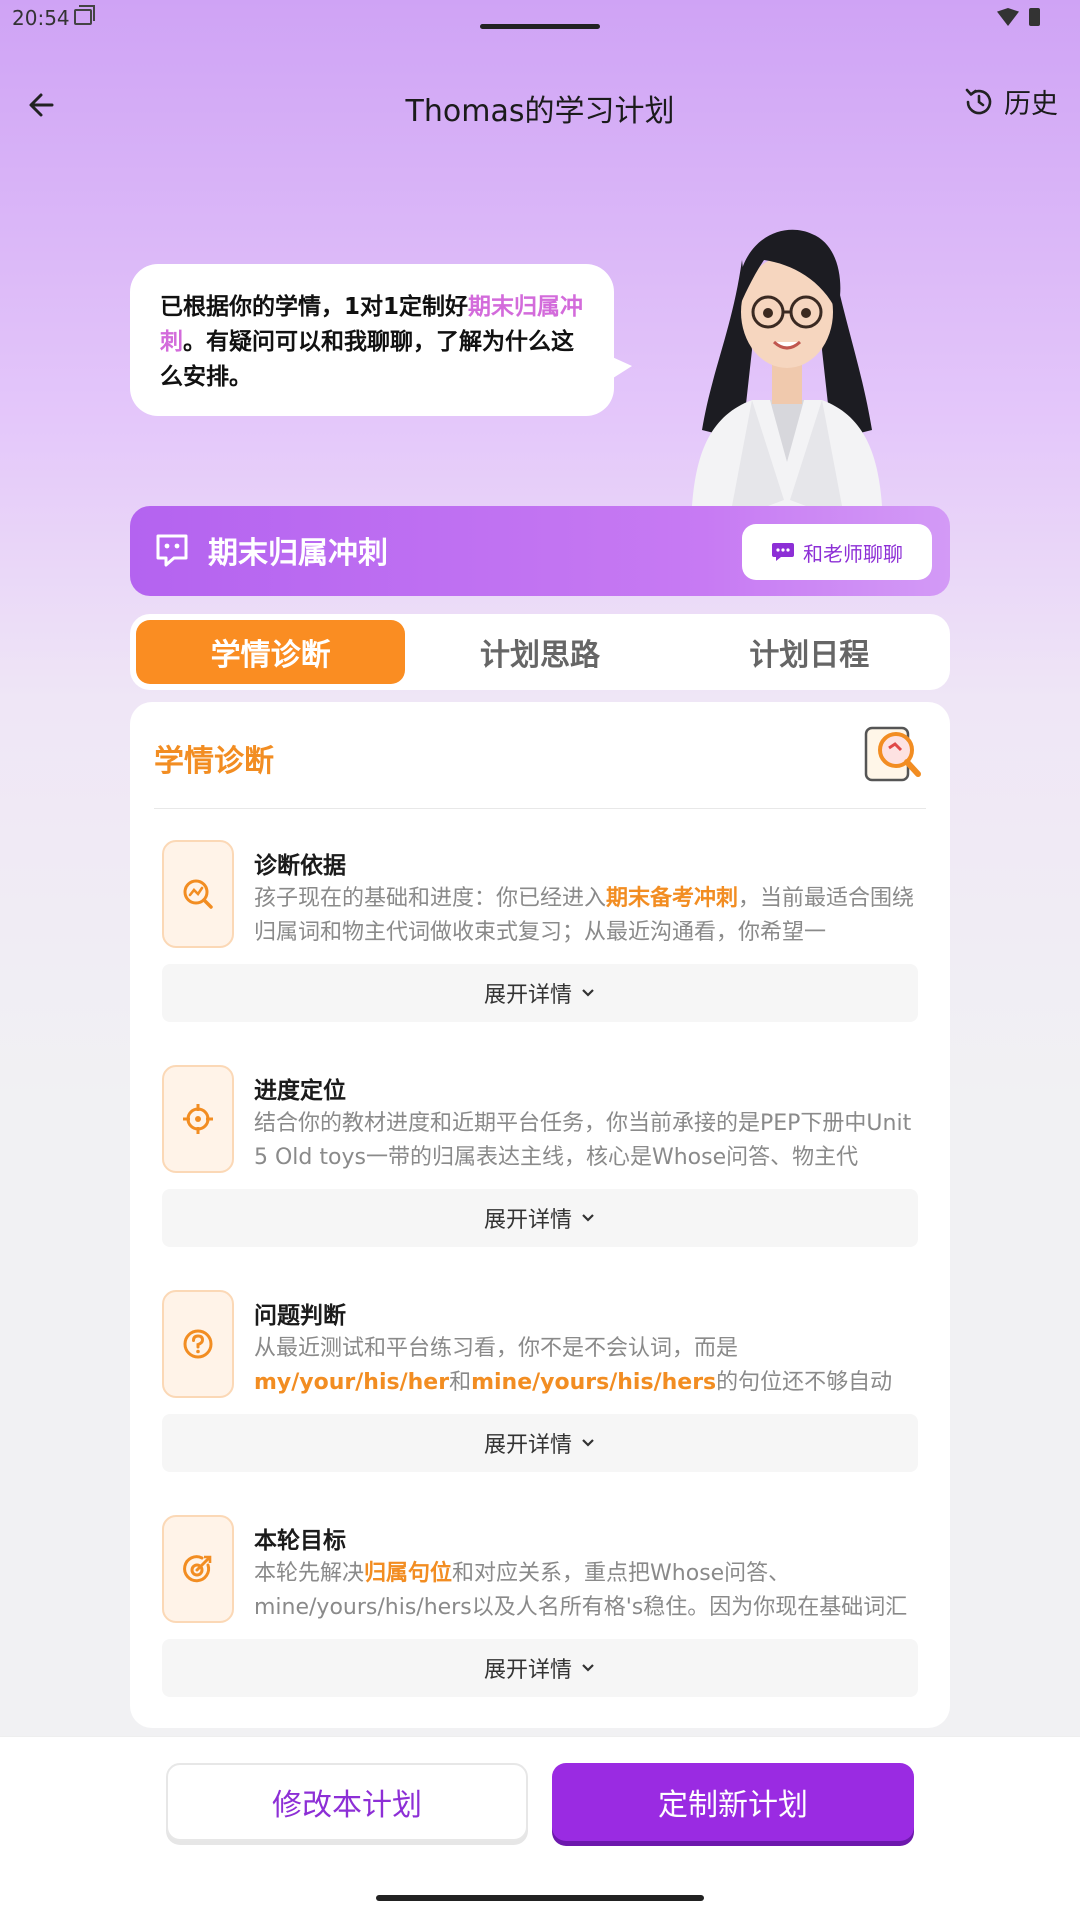  I want to click on history-label: 历史, so click(1031, 104).